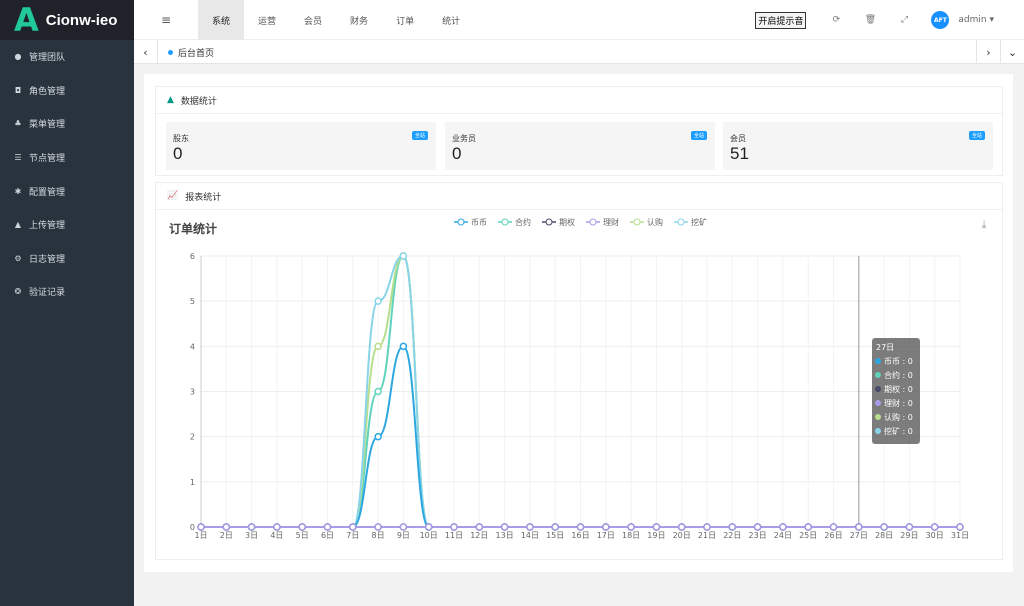 The width and height of the screenshot is (1024, 606). What do you see at coordinates (655, 222) in the screenshot?
I see `legend-label: 认购` at bounding box center [655, 222].